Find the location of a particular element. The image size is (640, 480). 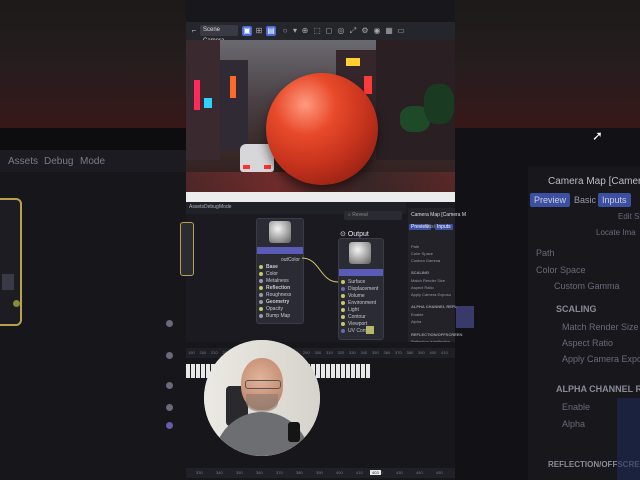

camera-select: Scene Camera is located at coordinates (219, 34).